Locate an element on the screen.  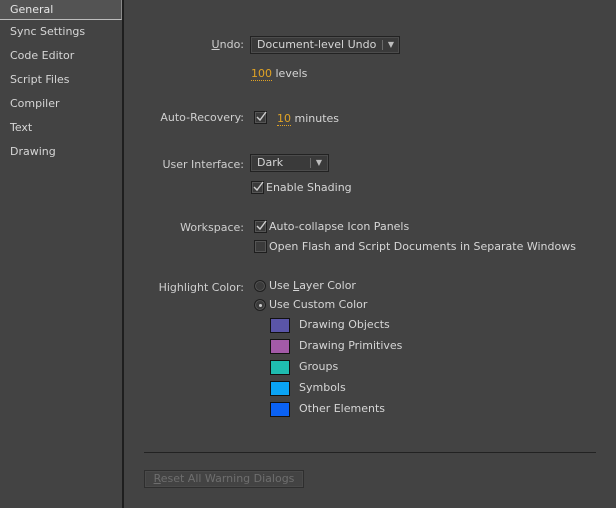
undo-dropdown-value: Document-level Undo is located at coordinates (317, 44).